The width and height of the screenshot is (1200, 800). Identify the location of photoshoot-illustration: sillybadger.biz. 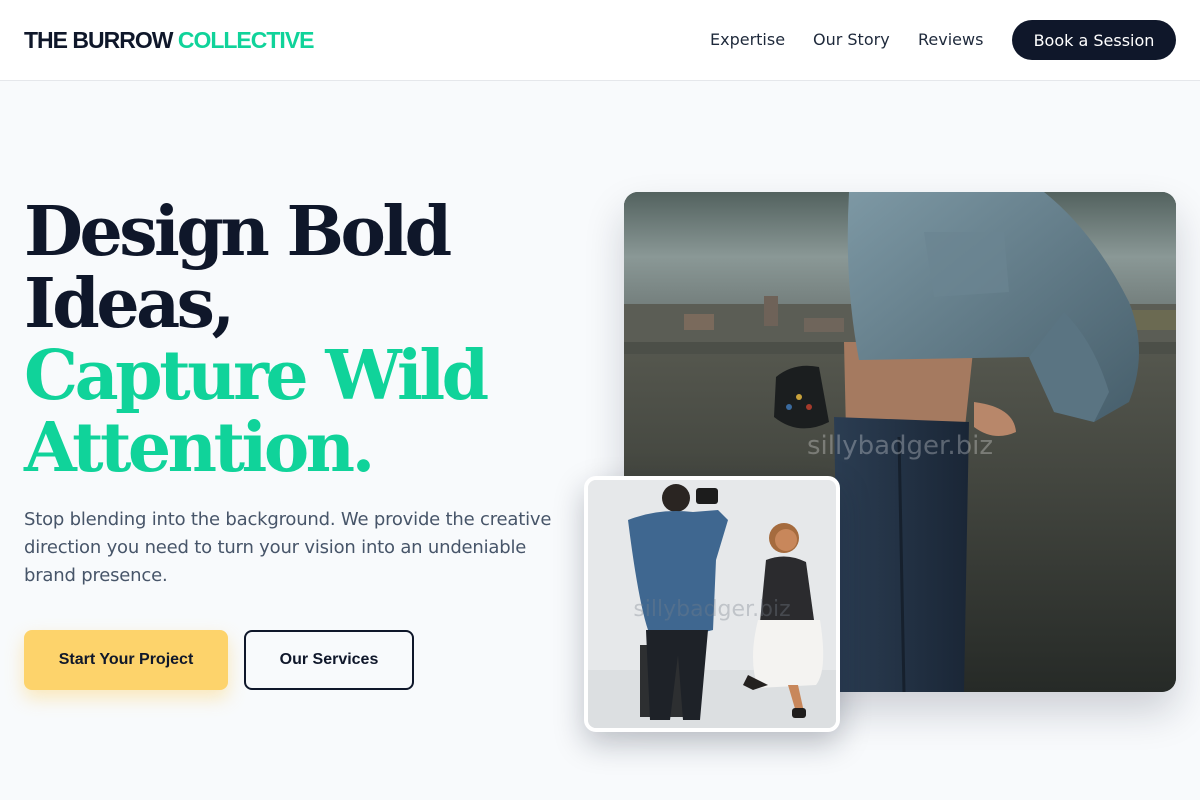
(712, 604).